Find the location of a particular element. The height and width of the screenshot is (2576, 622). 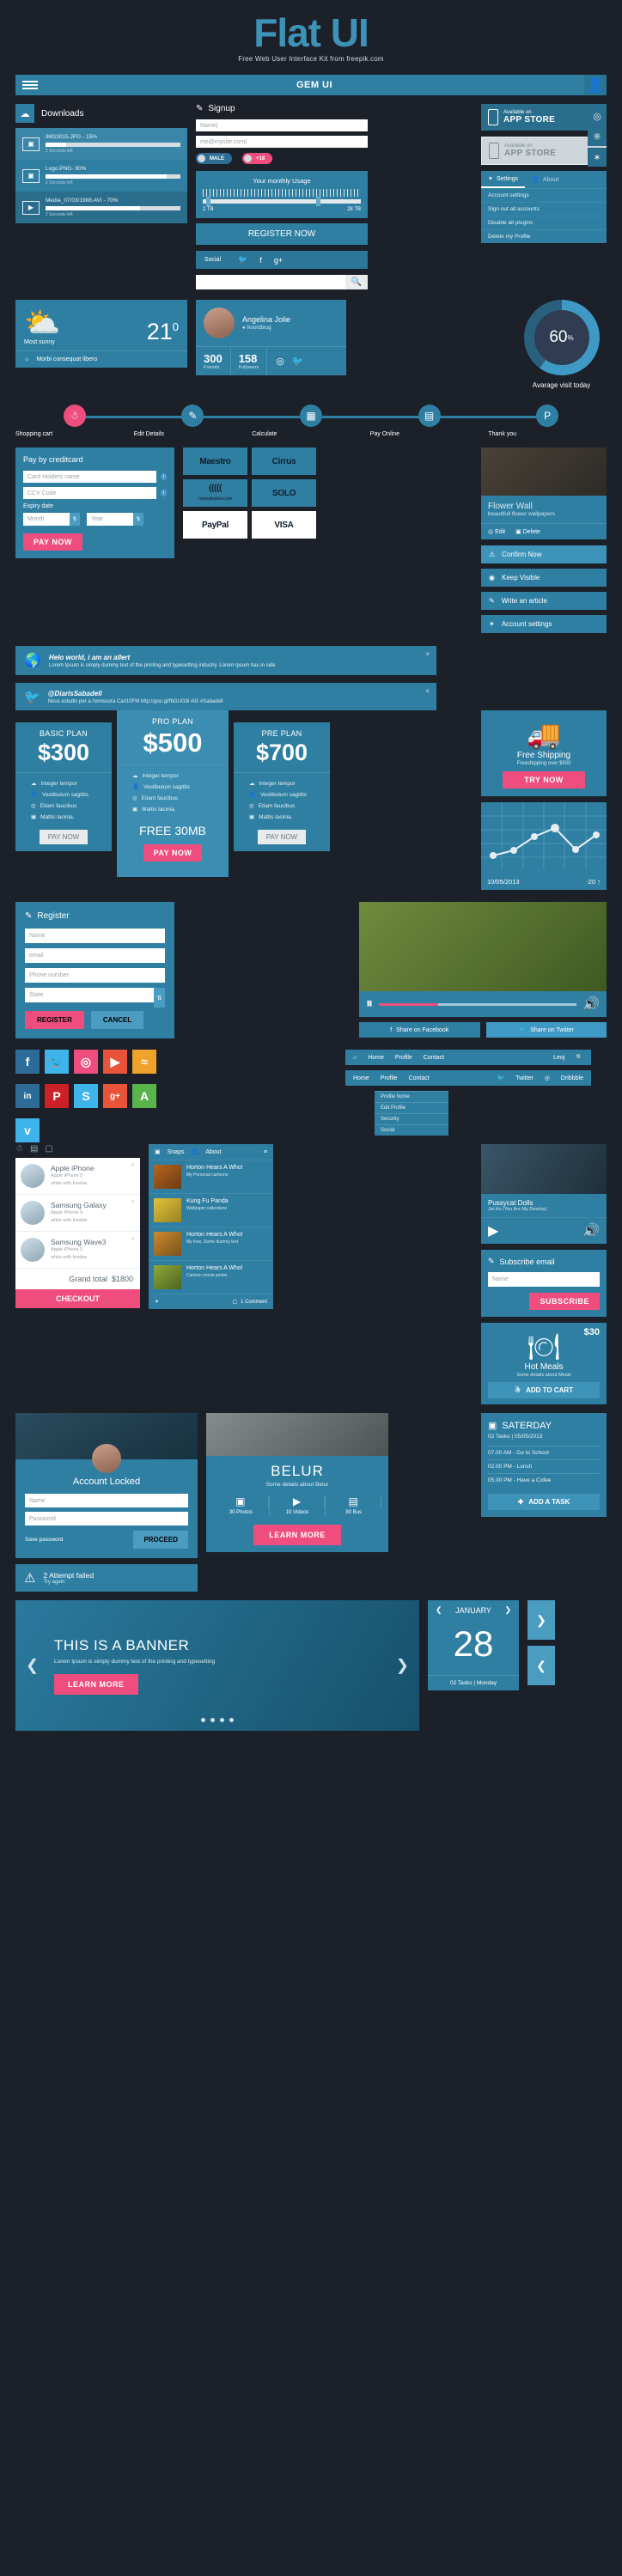

belur-learn-more-button: LEARN MORE is located at coordinates (297, 1535).